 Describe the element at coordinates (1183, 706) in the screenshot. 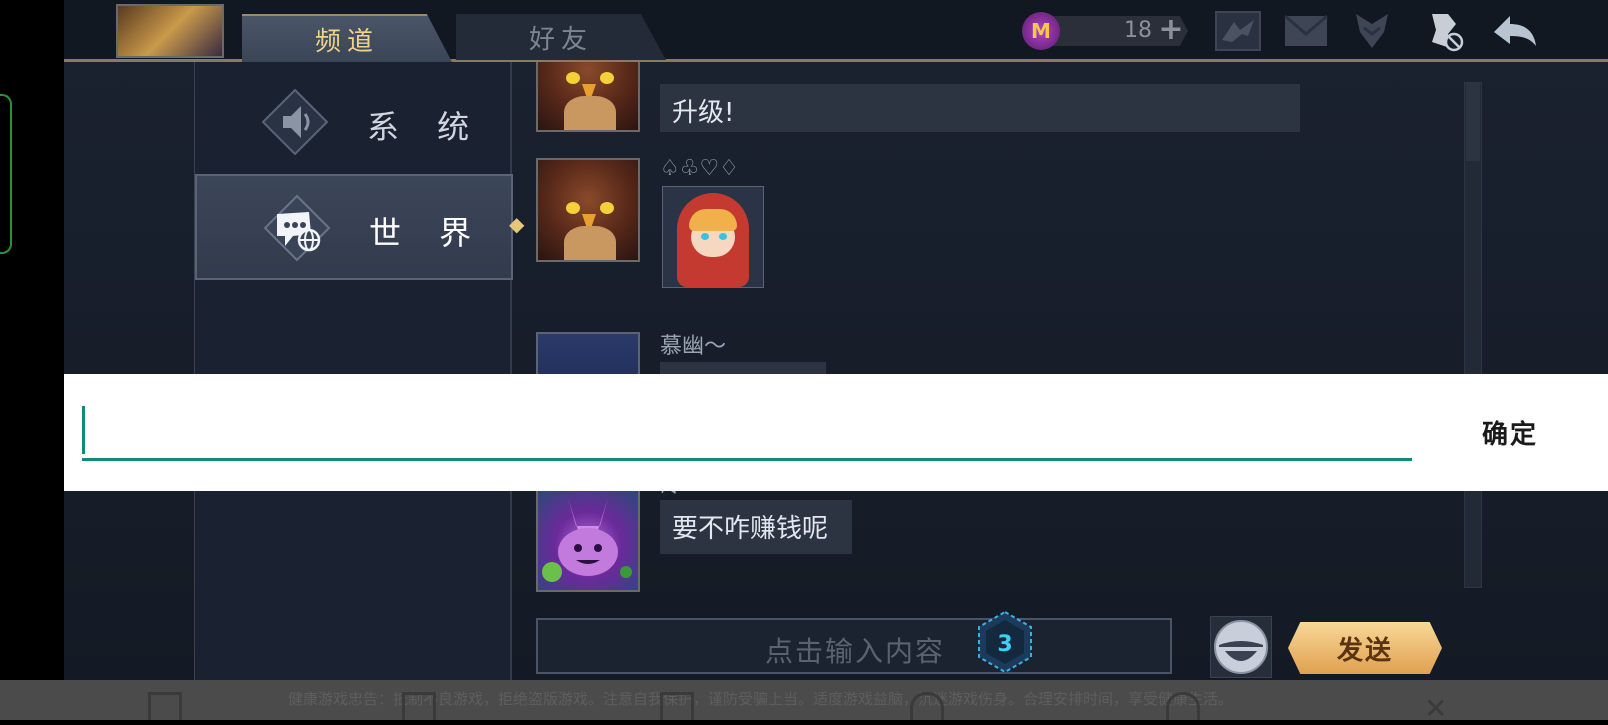

I see `emoji-icon` at that location.